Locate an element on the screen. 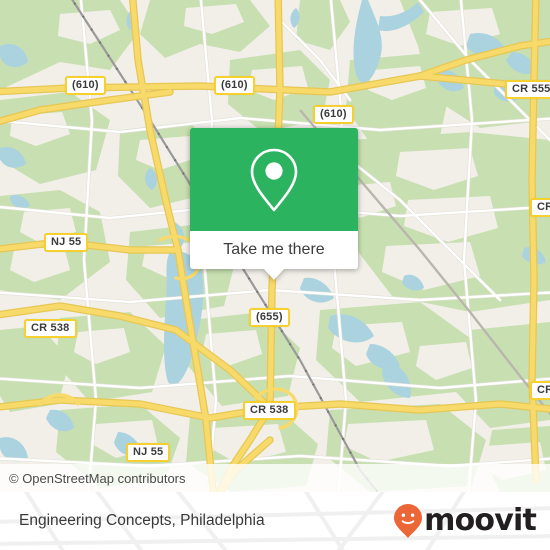  road-shield-nj55-north: NJ 55 is located at coordinates (66, 242).